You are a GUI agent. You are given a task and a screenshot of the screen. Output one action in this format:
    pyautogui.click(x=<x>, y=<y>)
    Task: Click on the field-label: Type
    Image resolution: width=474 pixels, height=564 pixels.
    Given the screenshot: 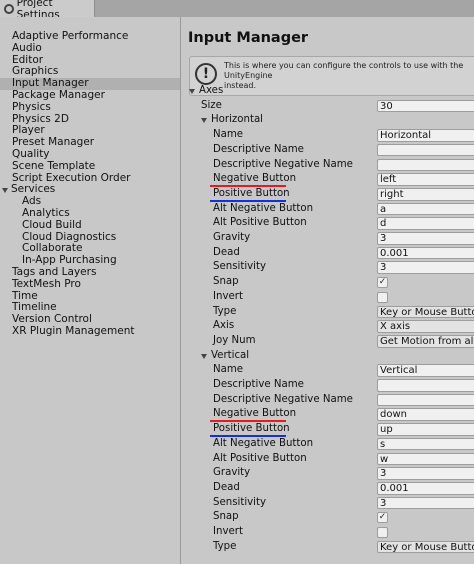 What is the action you would take?
    pyautogui.click(x=225, y=311)
    